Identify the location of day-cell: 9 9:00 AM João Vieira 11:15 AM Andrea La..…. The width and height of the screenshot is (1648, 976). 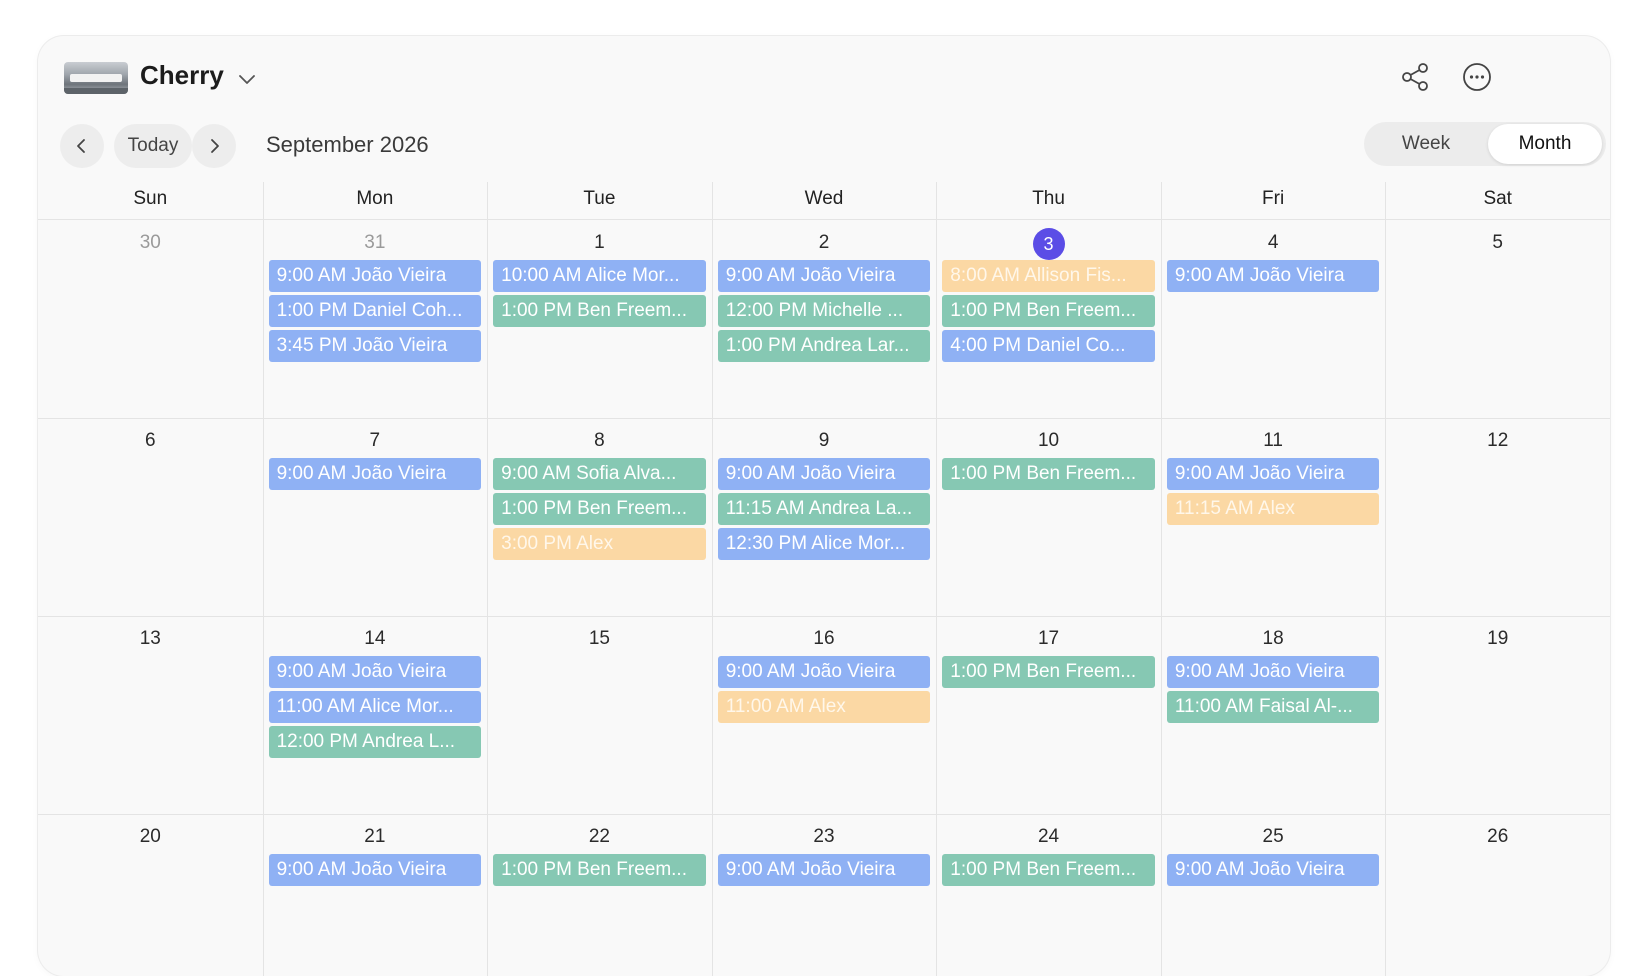
(824, 517).